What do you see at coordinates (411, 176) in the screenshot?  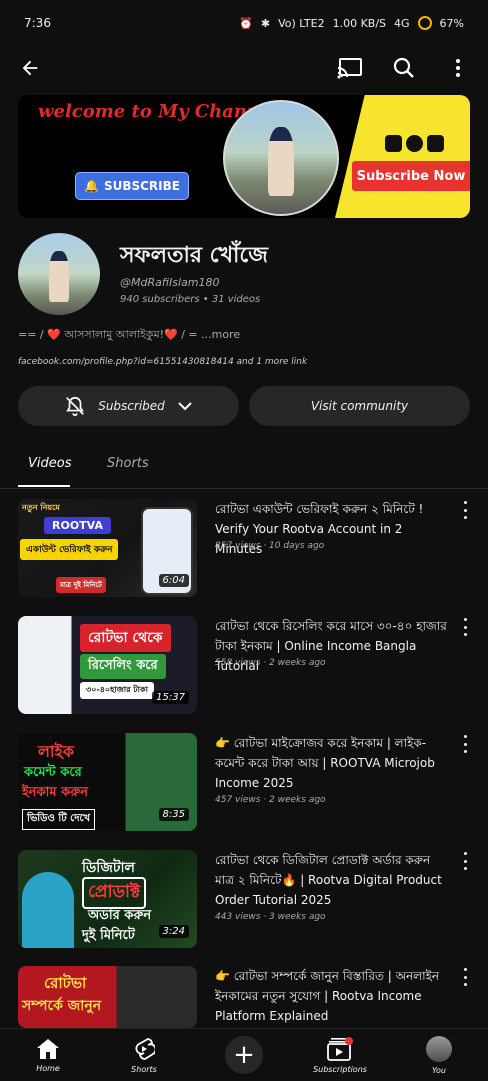 I see `banner-subscribe-now: Subscribe Now` at bounding box center [411, 176].